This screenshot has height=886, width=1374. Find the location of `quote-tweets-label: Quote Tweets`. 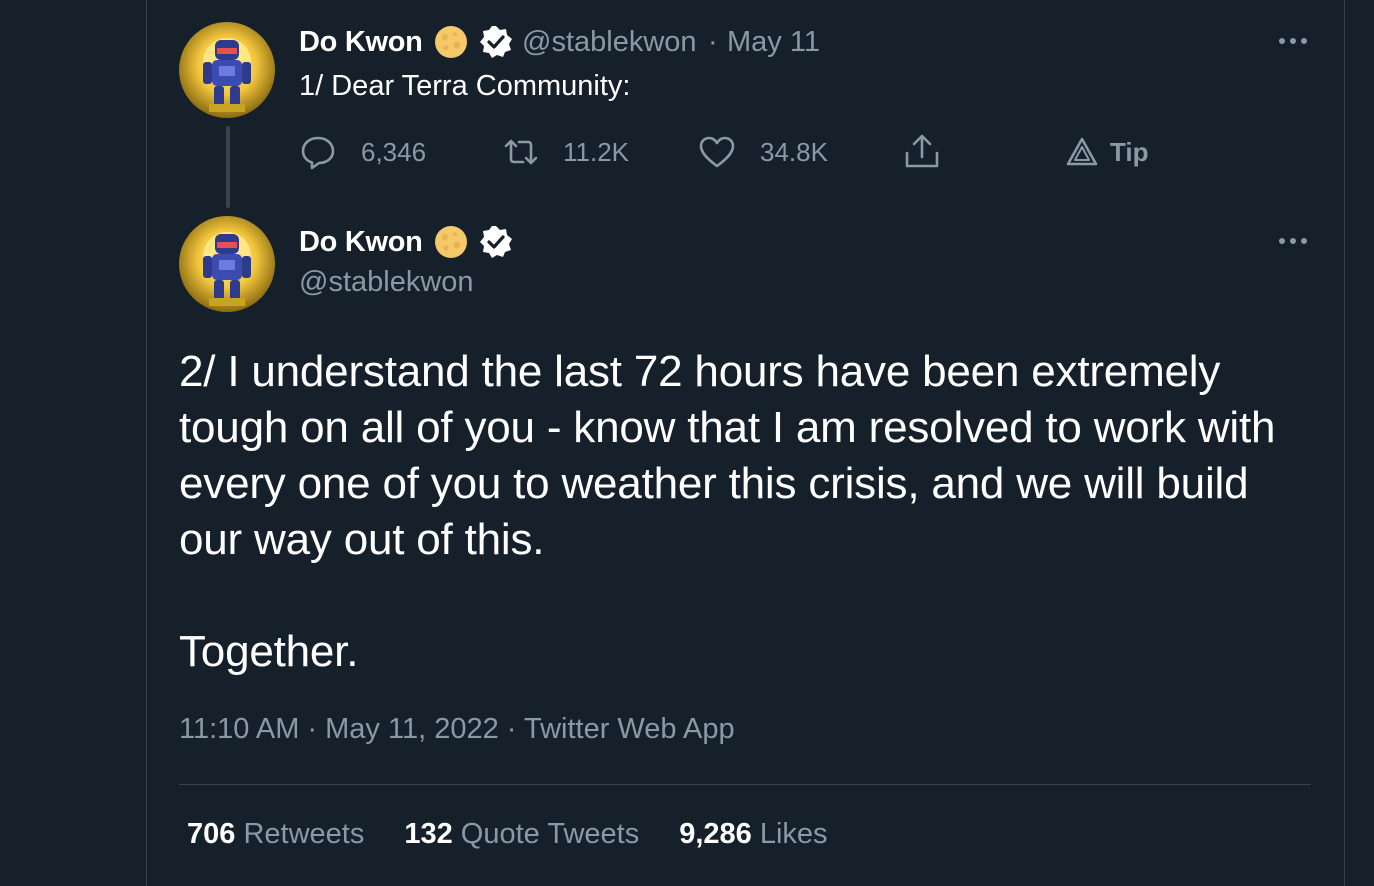

quote-tweets-label: Quote Tweets is located at coordinates (550, 834).